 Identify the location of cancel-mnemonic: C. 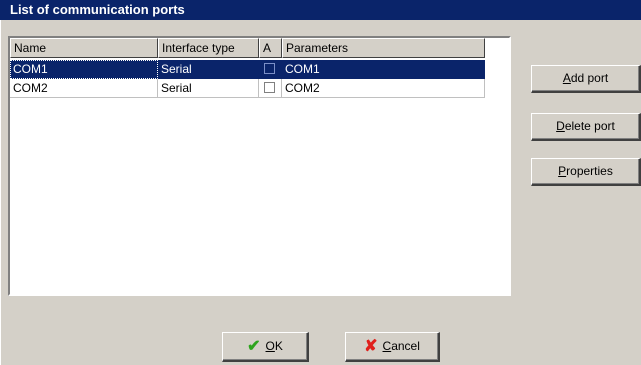
(387, 346).